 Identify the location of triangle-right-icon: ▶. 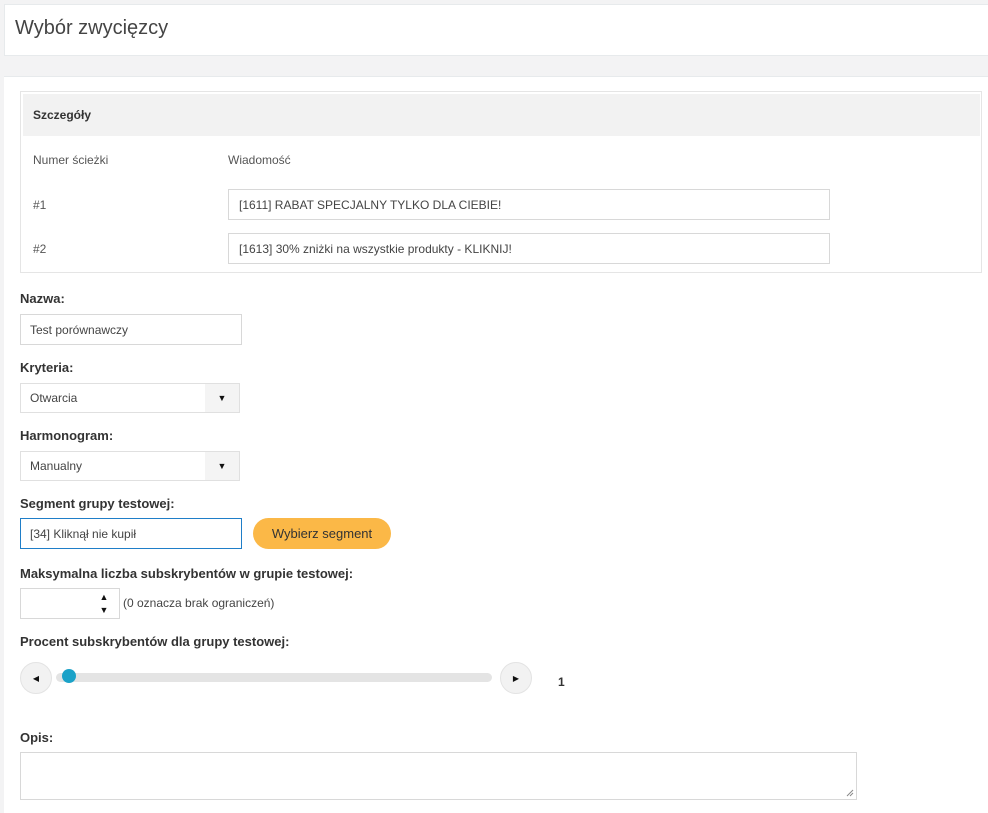
(516, 678).